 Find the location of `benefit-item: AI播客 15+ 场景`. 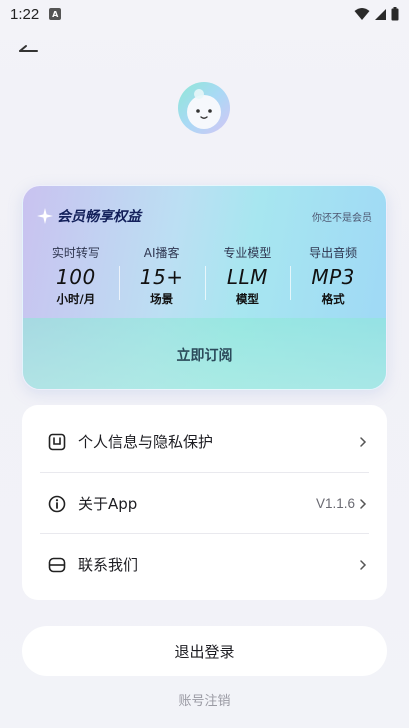

benefit-item: AI播客 15+ 场景 is located at coordinates (161, 279).